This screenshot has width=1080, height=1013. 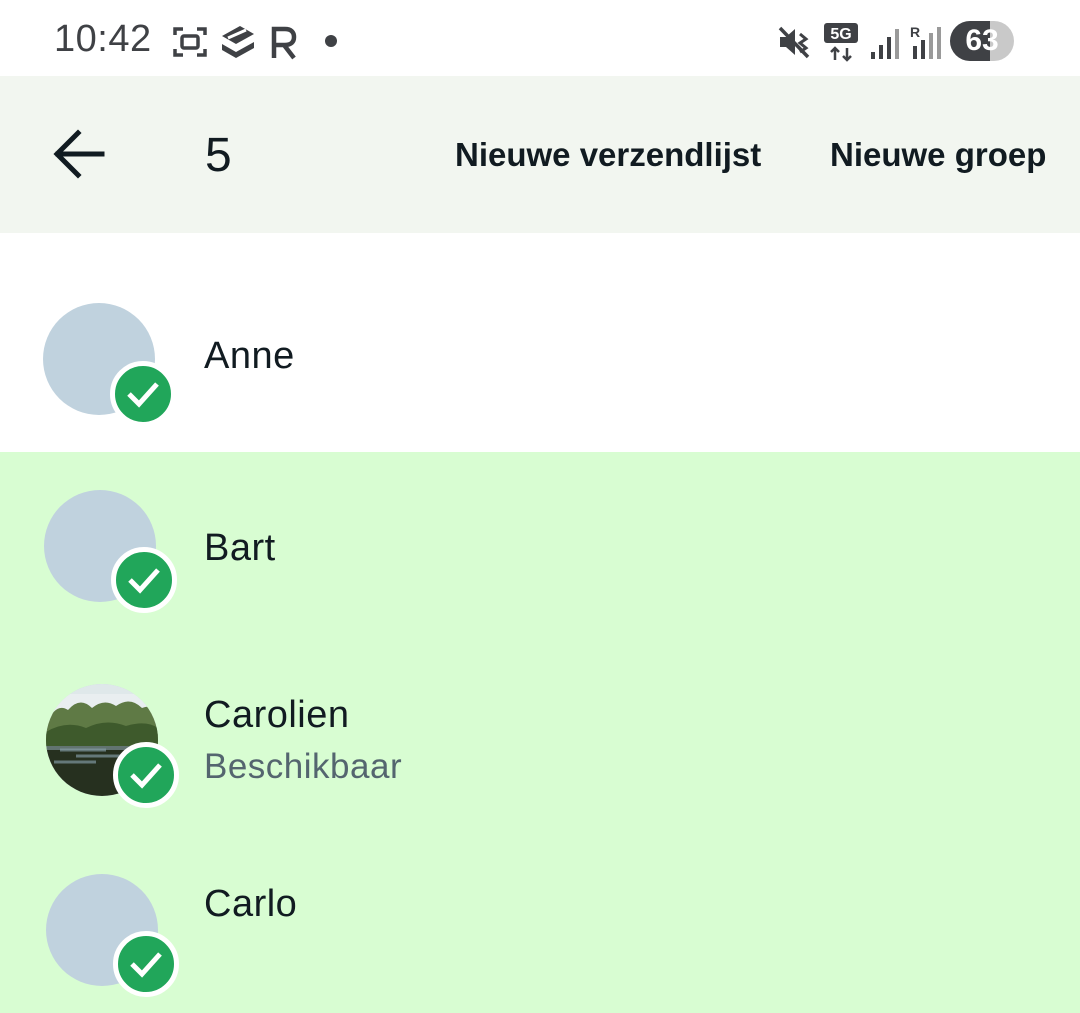 I want to click on battery-indicator: 63, so click(x=982, y=41).